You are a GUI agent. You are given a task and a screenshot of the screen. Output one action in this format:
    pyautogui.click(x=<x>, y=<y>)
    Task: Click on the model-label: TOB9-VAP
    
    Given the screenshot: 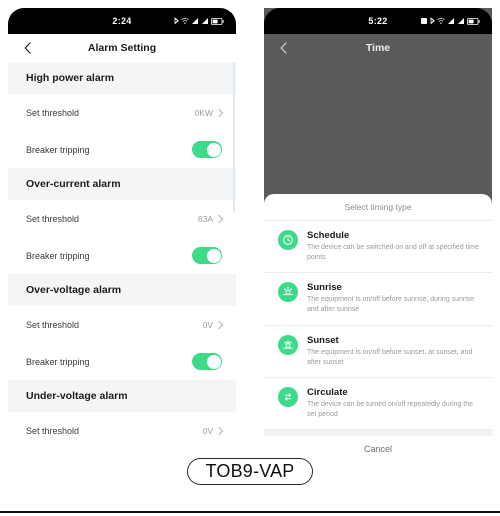 What is the action you would take?
    pyautogui.click(x=250, y=471)
    